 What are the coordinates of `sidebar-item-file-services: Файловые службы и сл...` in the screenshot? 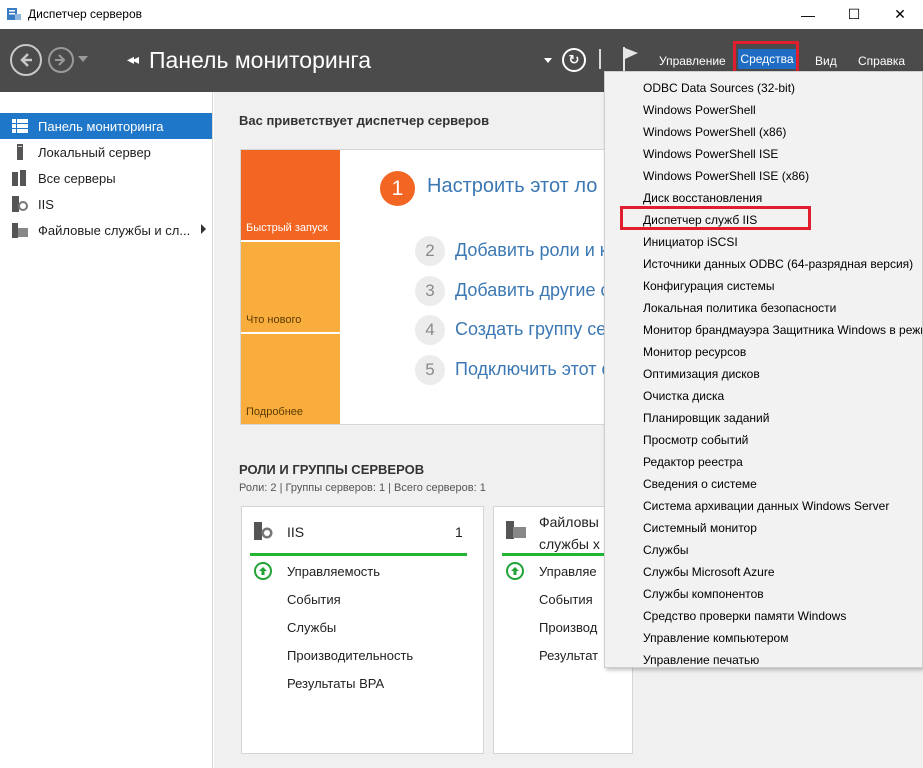 It's located at (106, 230).